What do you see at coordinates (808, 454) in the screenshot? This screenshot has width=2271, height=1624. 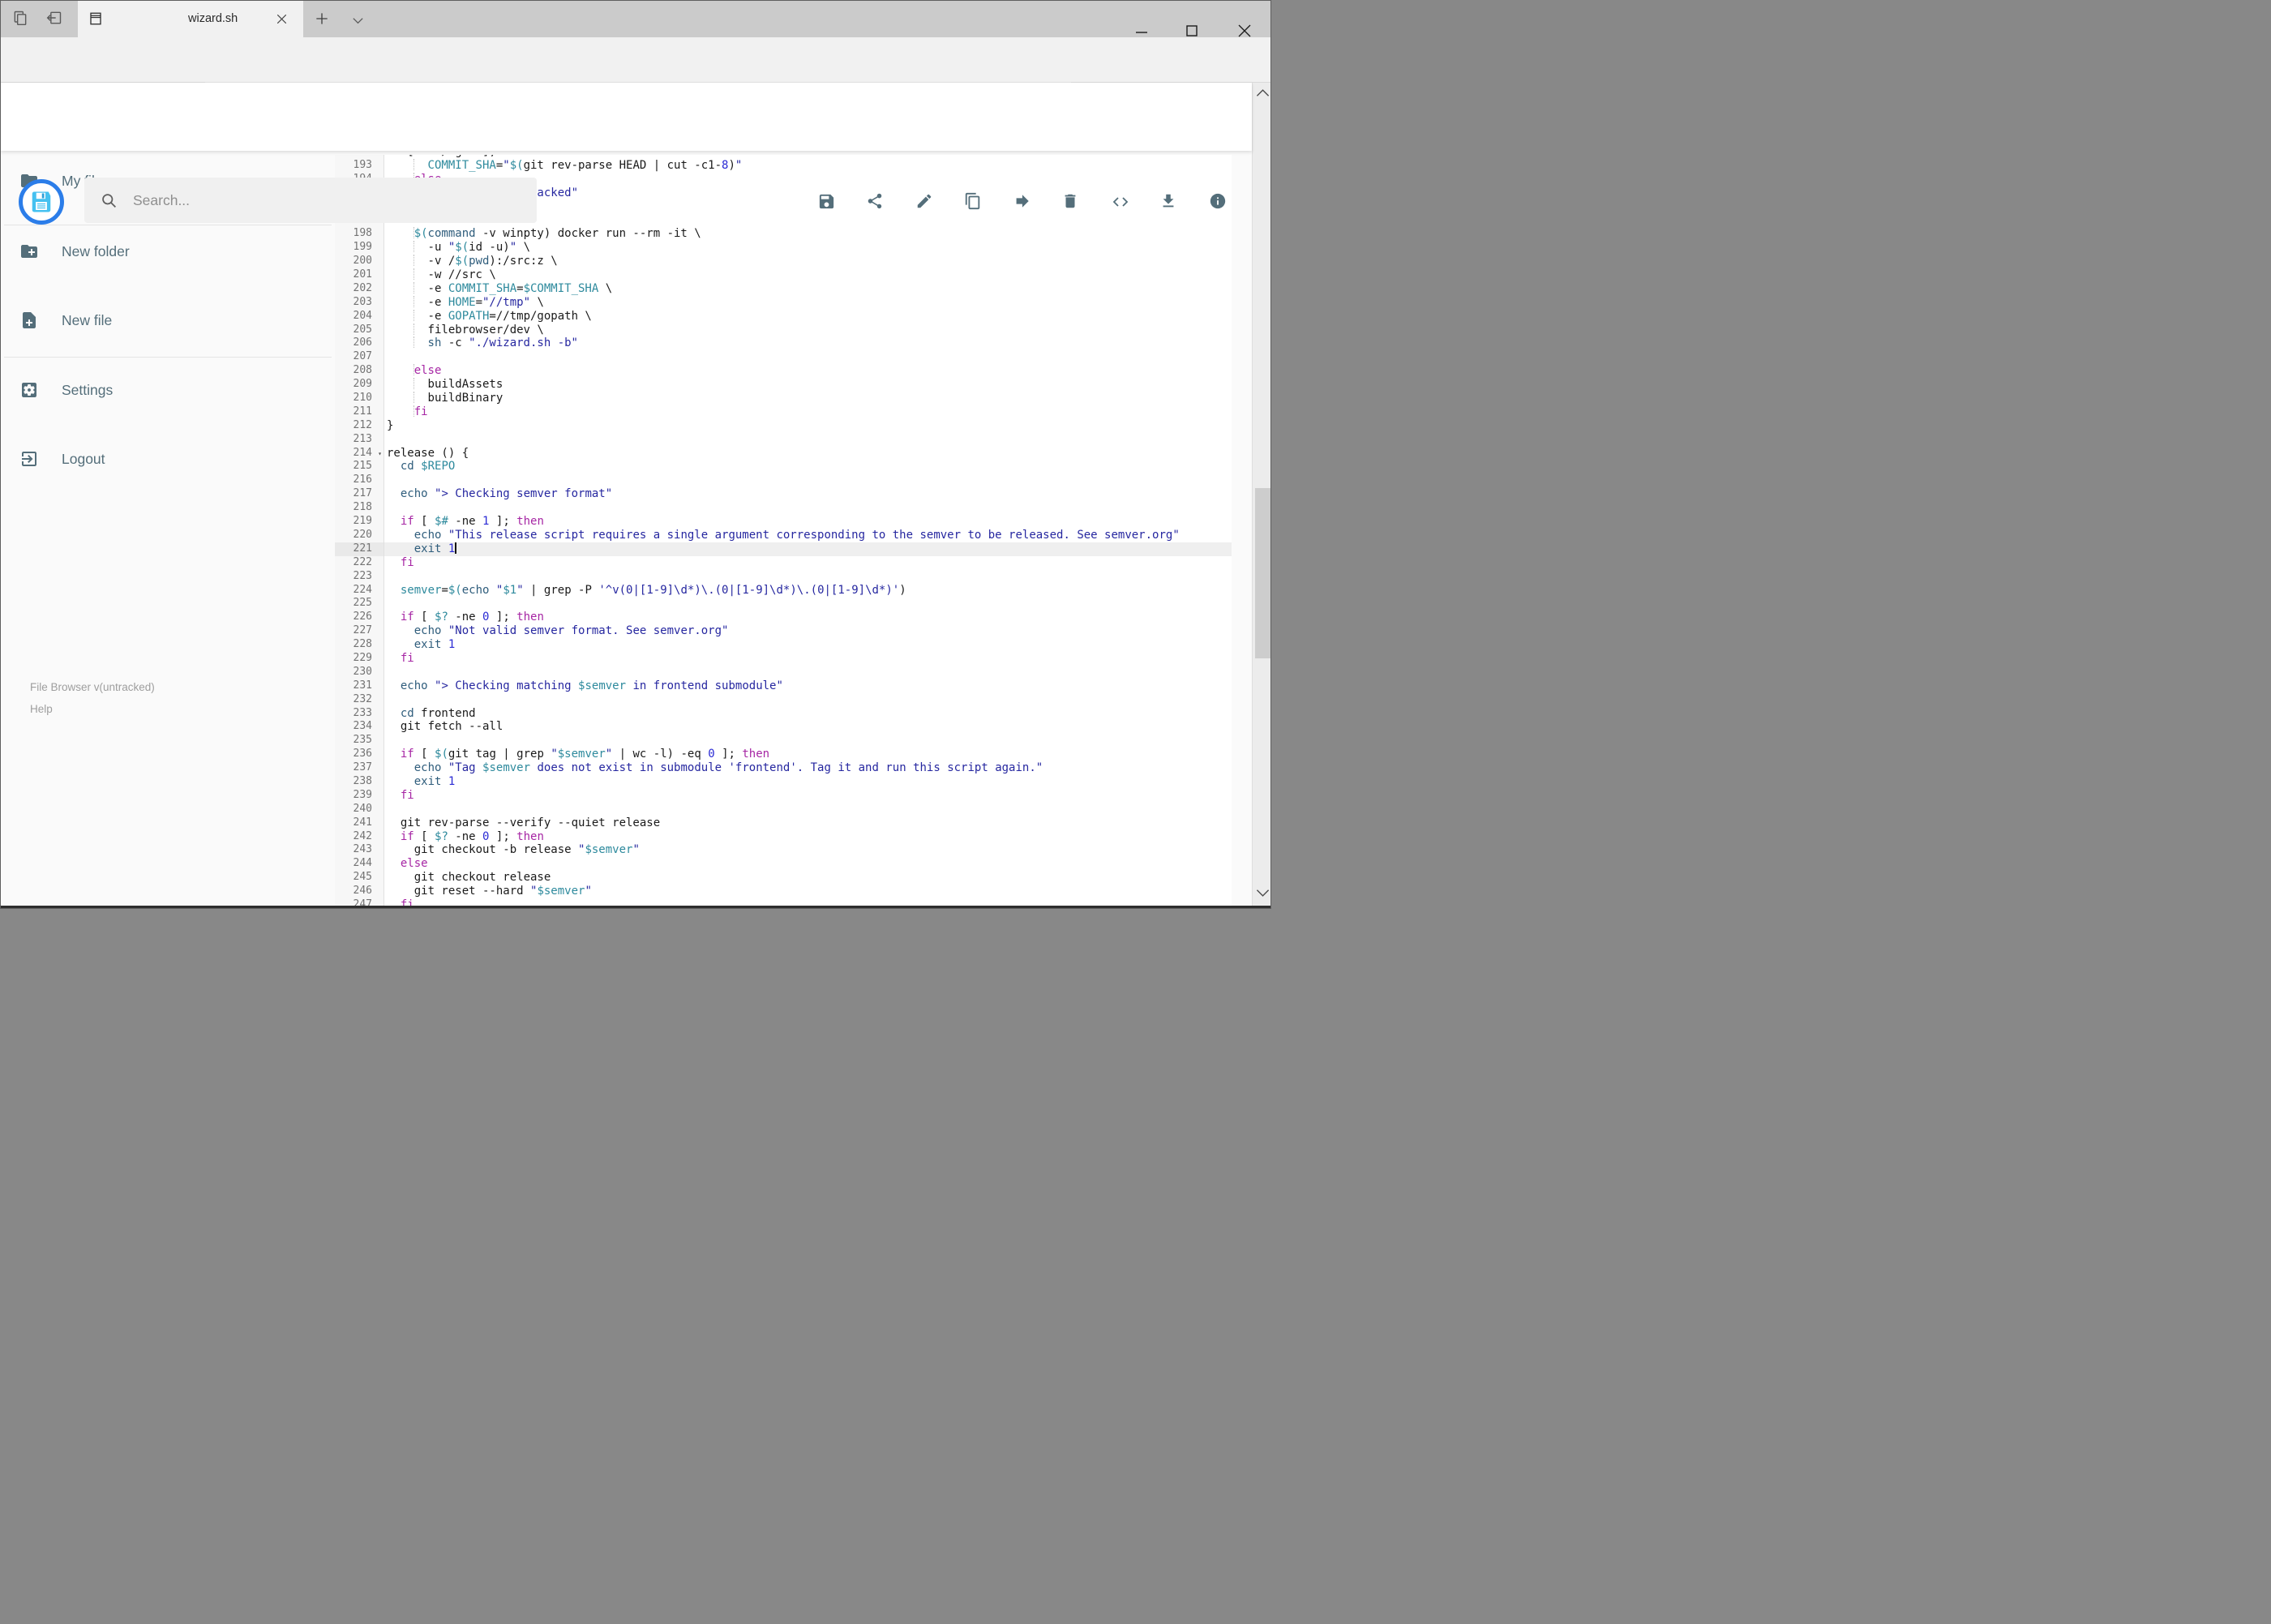 I see `code-line: release () {` at bounding box center [808, 454].